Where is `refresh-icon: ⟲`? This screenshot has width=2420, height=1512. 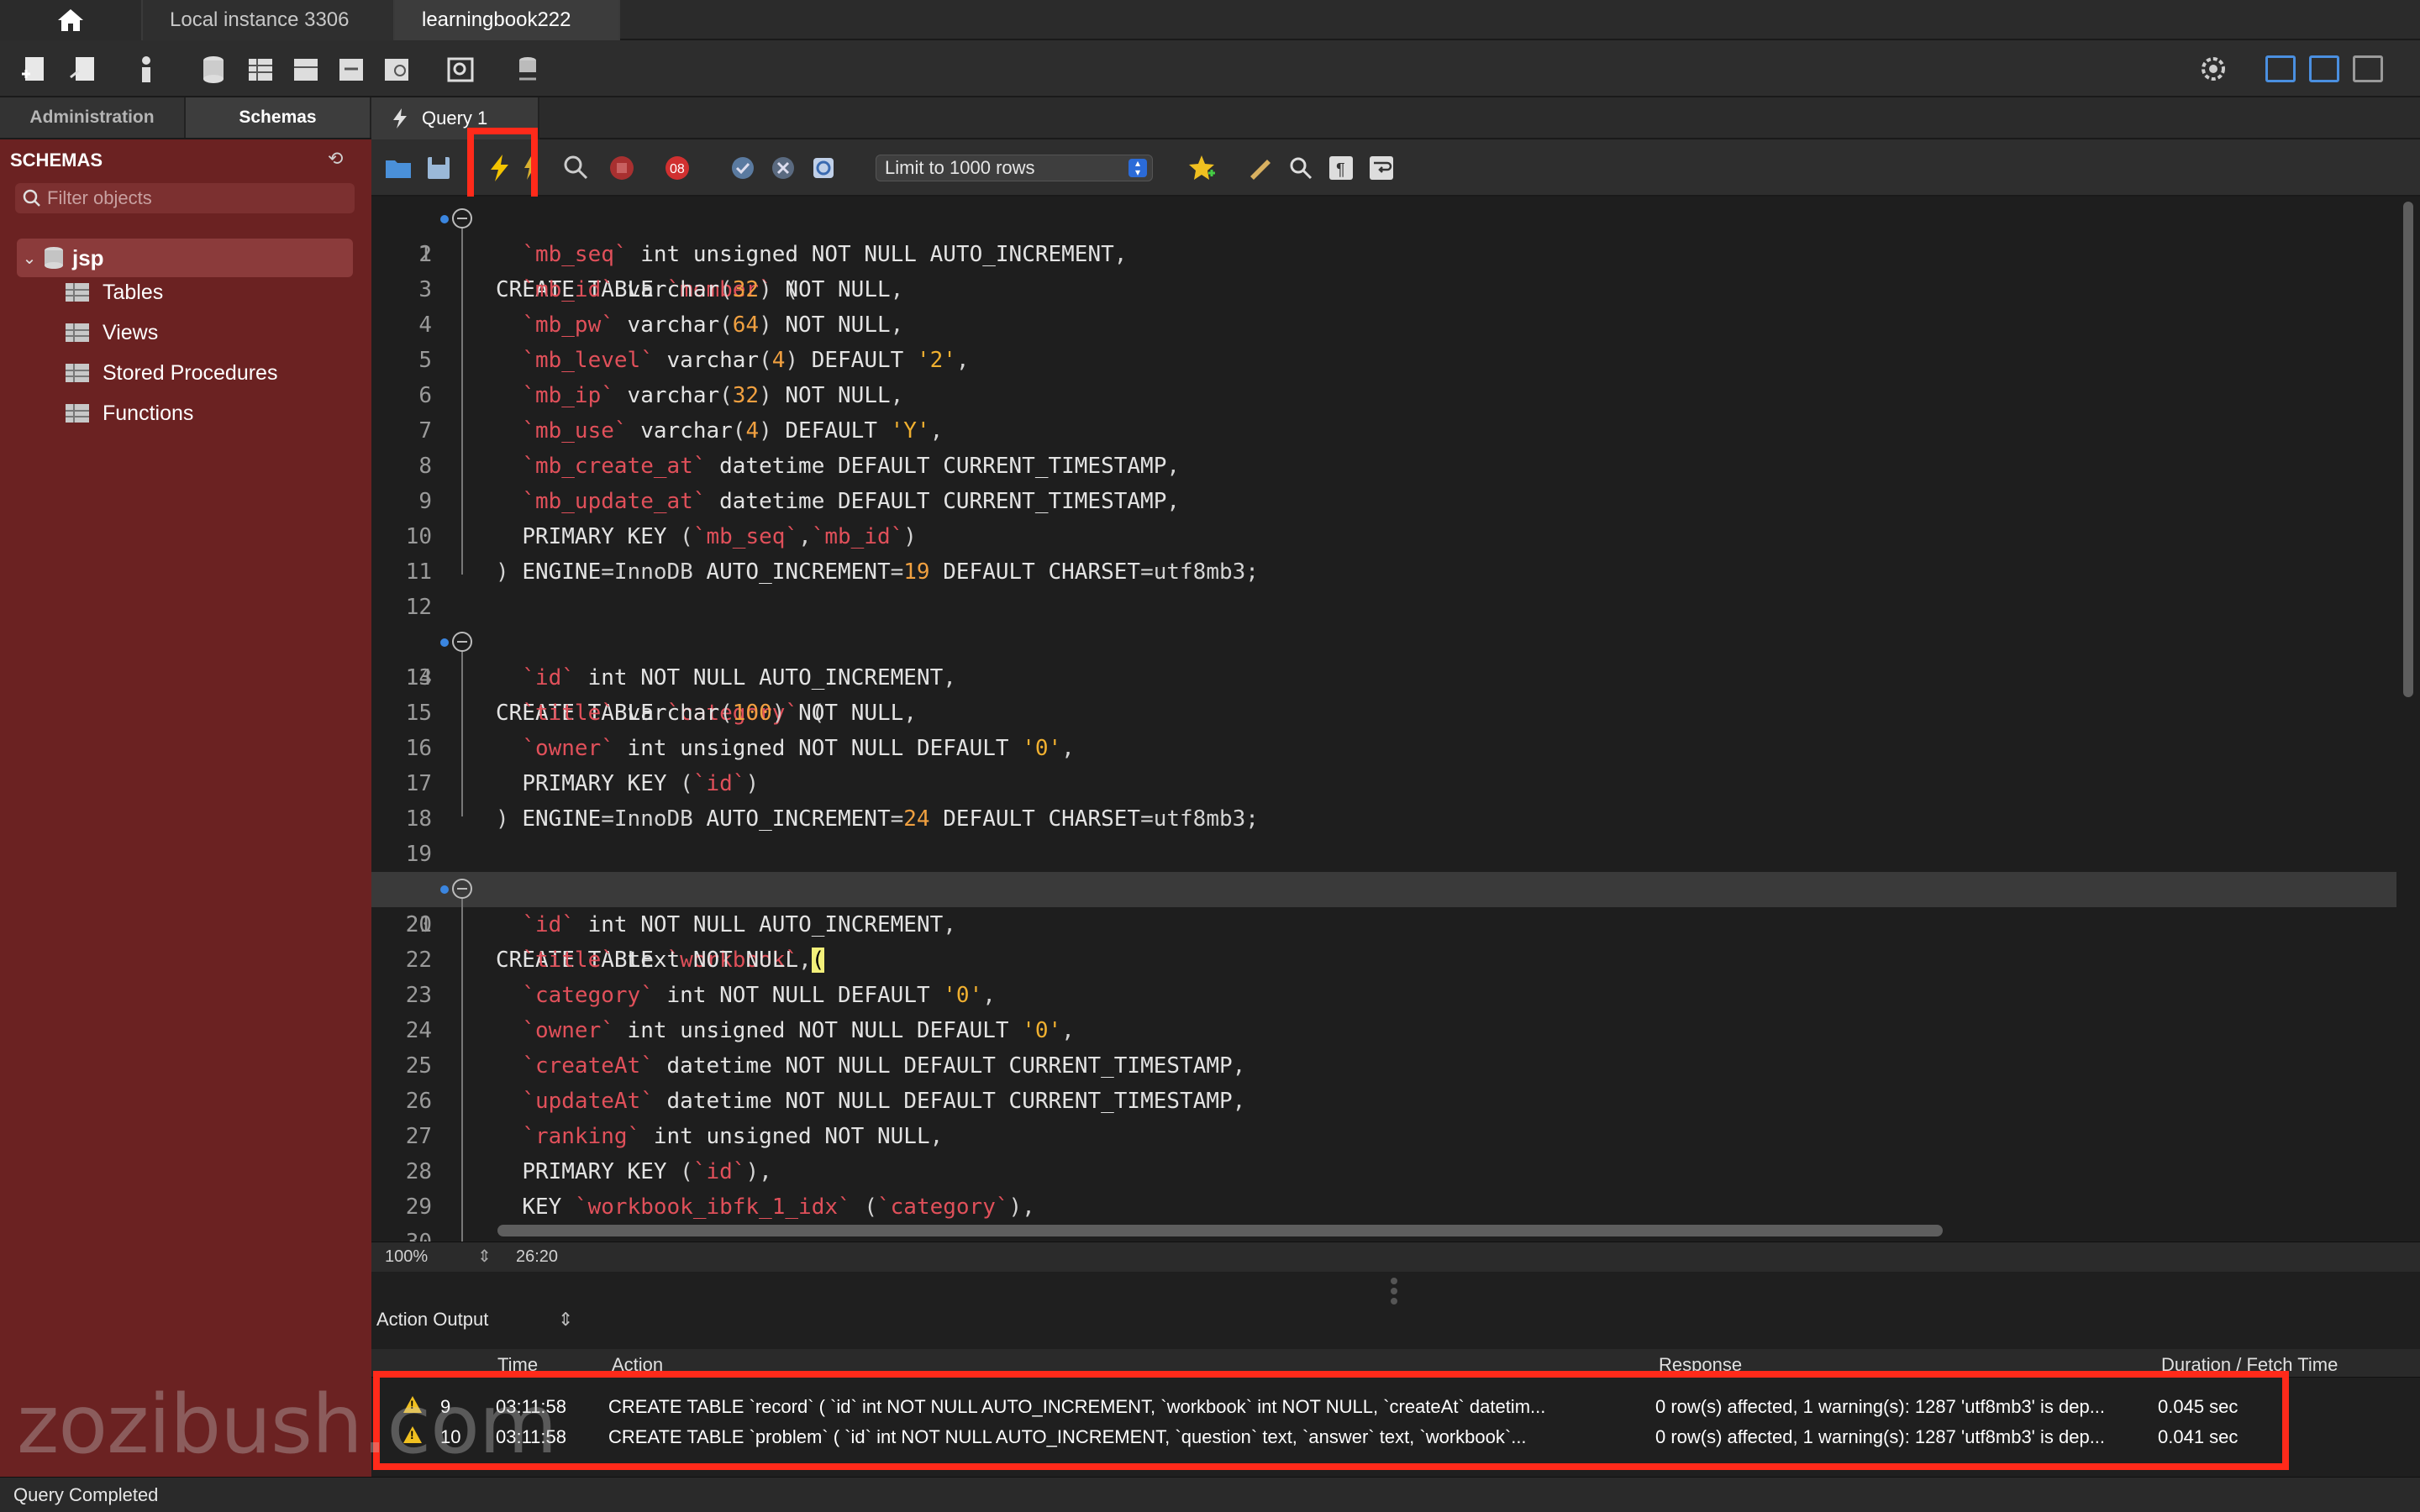
refresh-icon: ⟲ is located at coordinates (339, 159).